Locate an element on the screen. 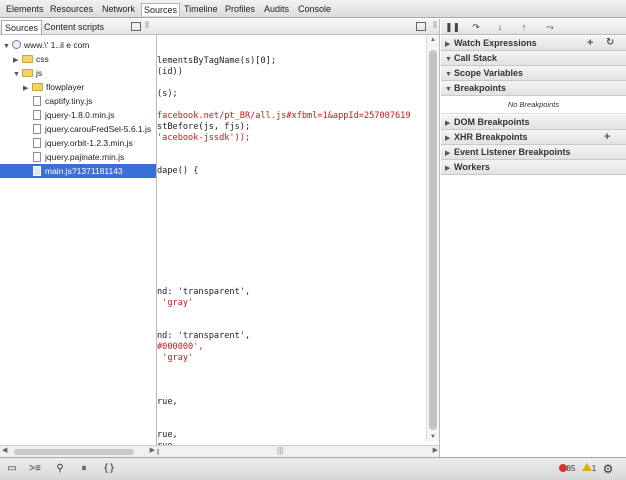 The height and width of the screenshot is (480, 626). code-line: rue, is located at coordinates (167, 402).